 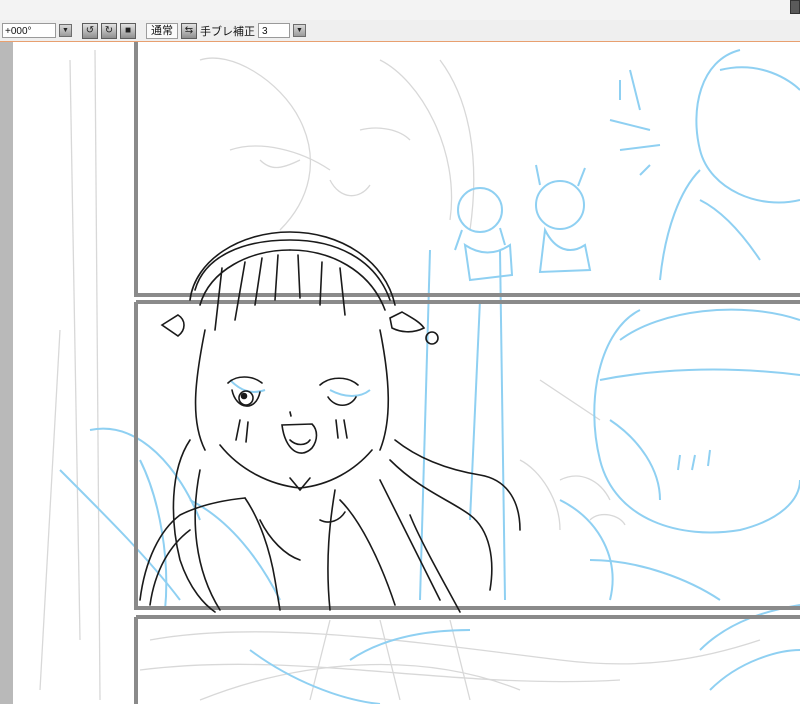 I want to click on stabilizer-field: 3, so click(x=274, y=30).